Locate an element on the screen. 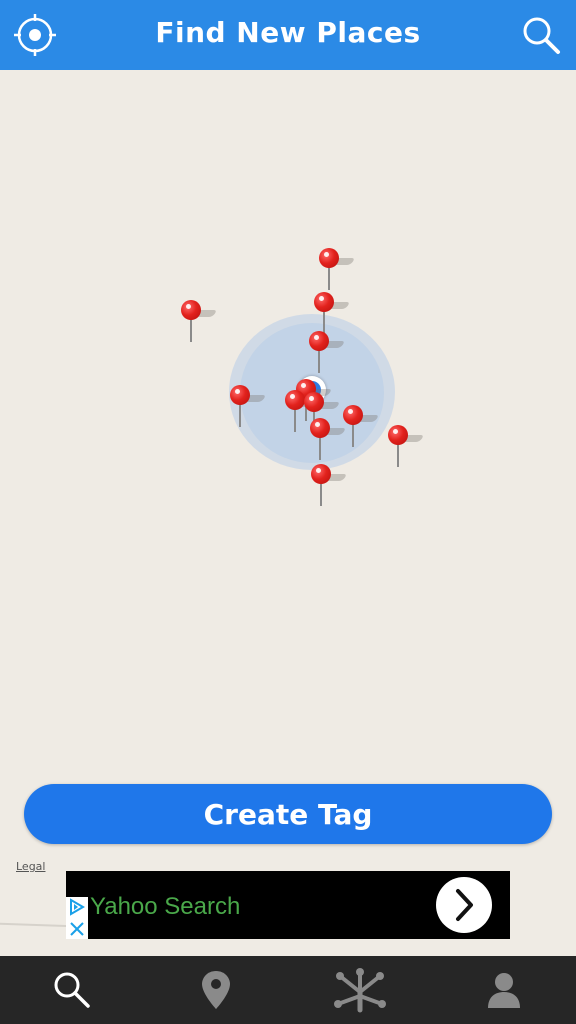  ad-banner: Yahoo Search is located at coordinates (288, 905).